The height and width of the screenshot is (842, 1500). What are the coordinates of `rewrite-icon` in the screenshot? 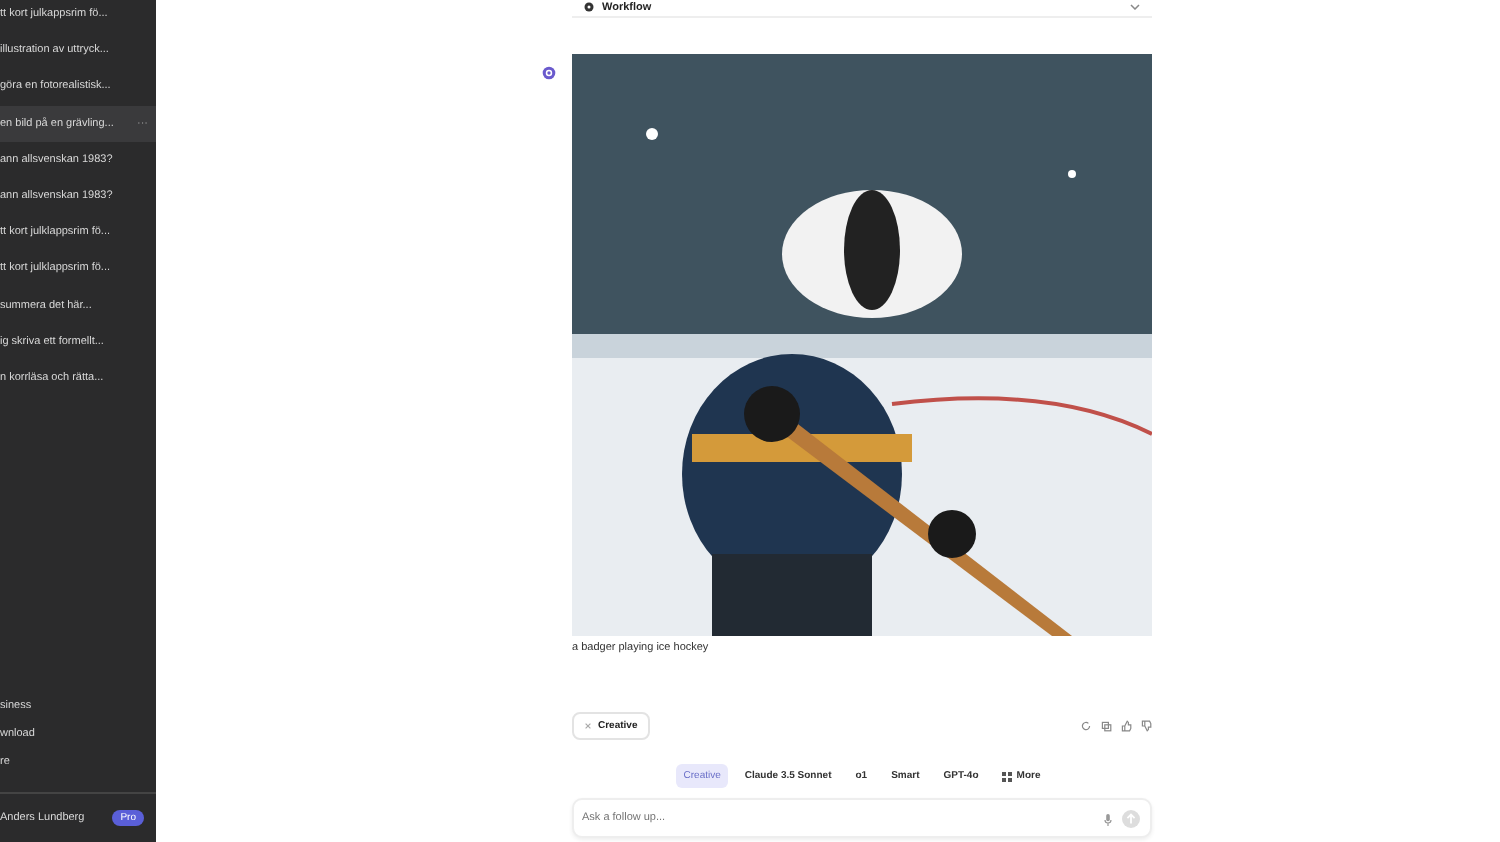 It's located at (1086, 726).